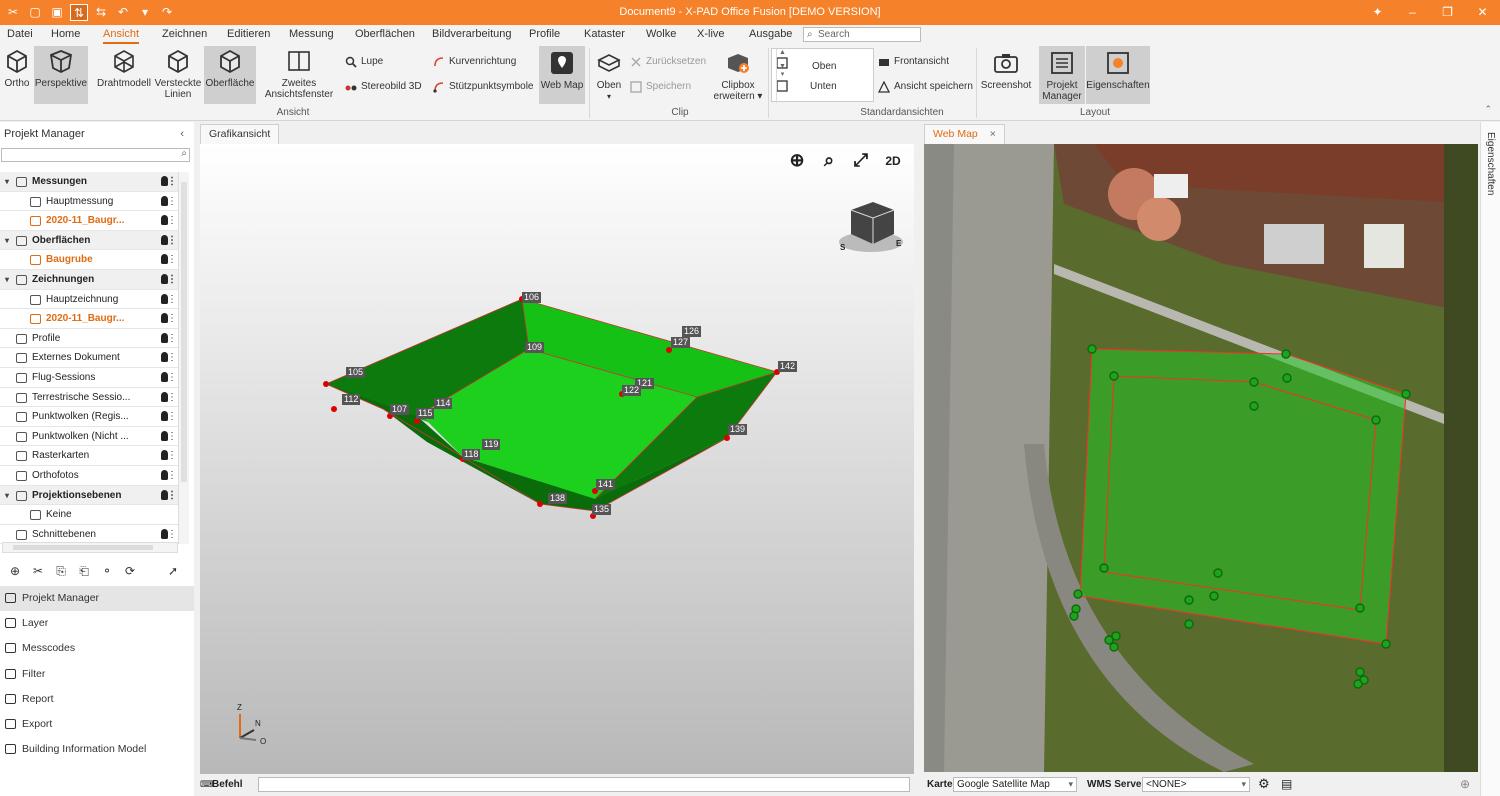  What do you see at coordinates (95, 155) in the screenshot?
I see `tree-filter-input: ⌕` at bounding box center [95, 155].